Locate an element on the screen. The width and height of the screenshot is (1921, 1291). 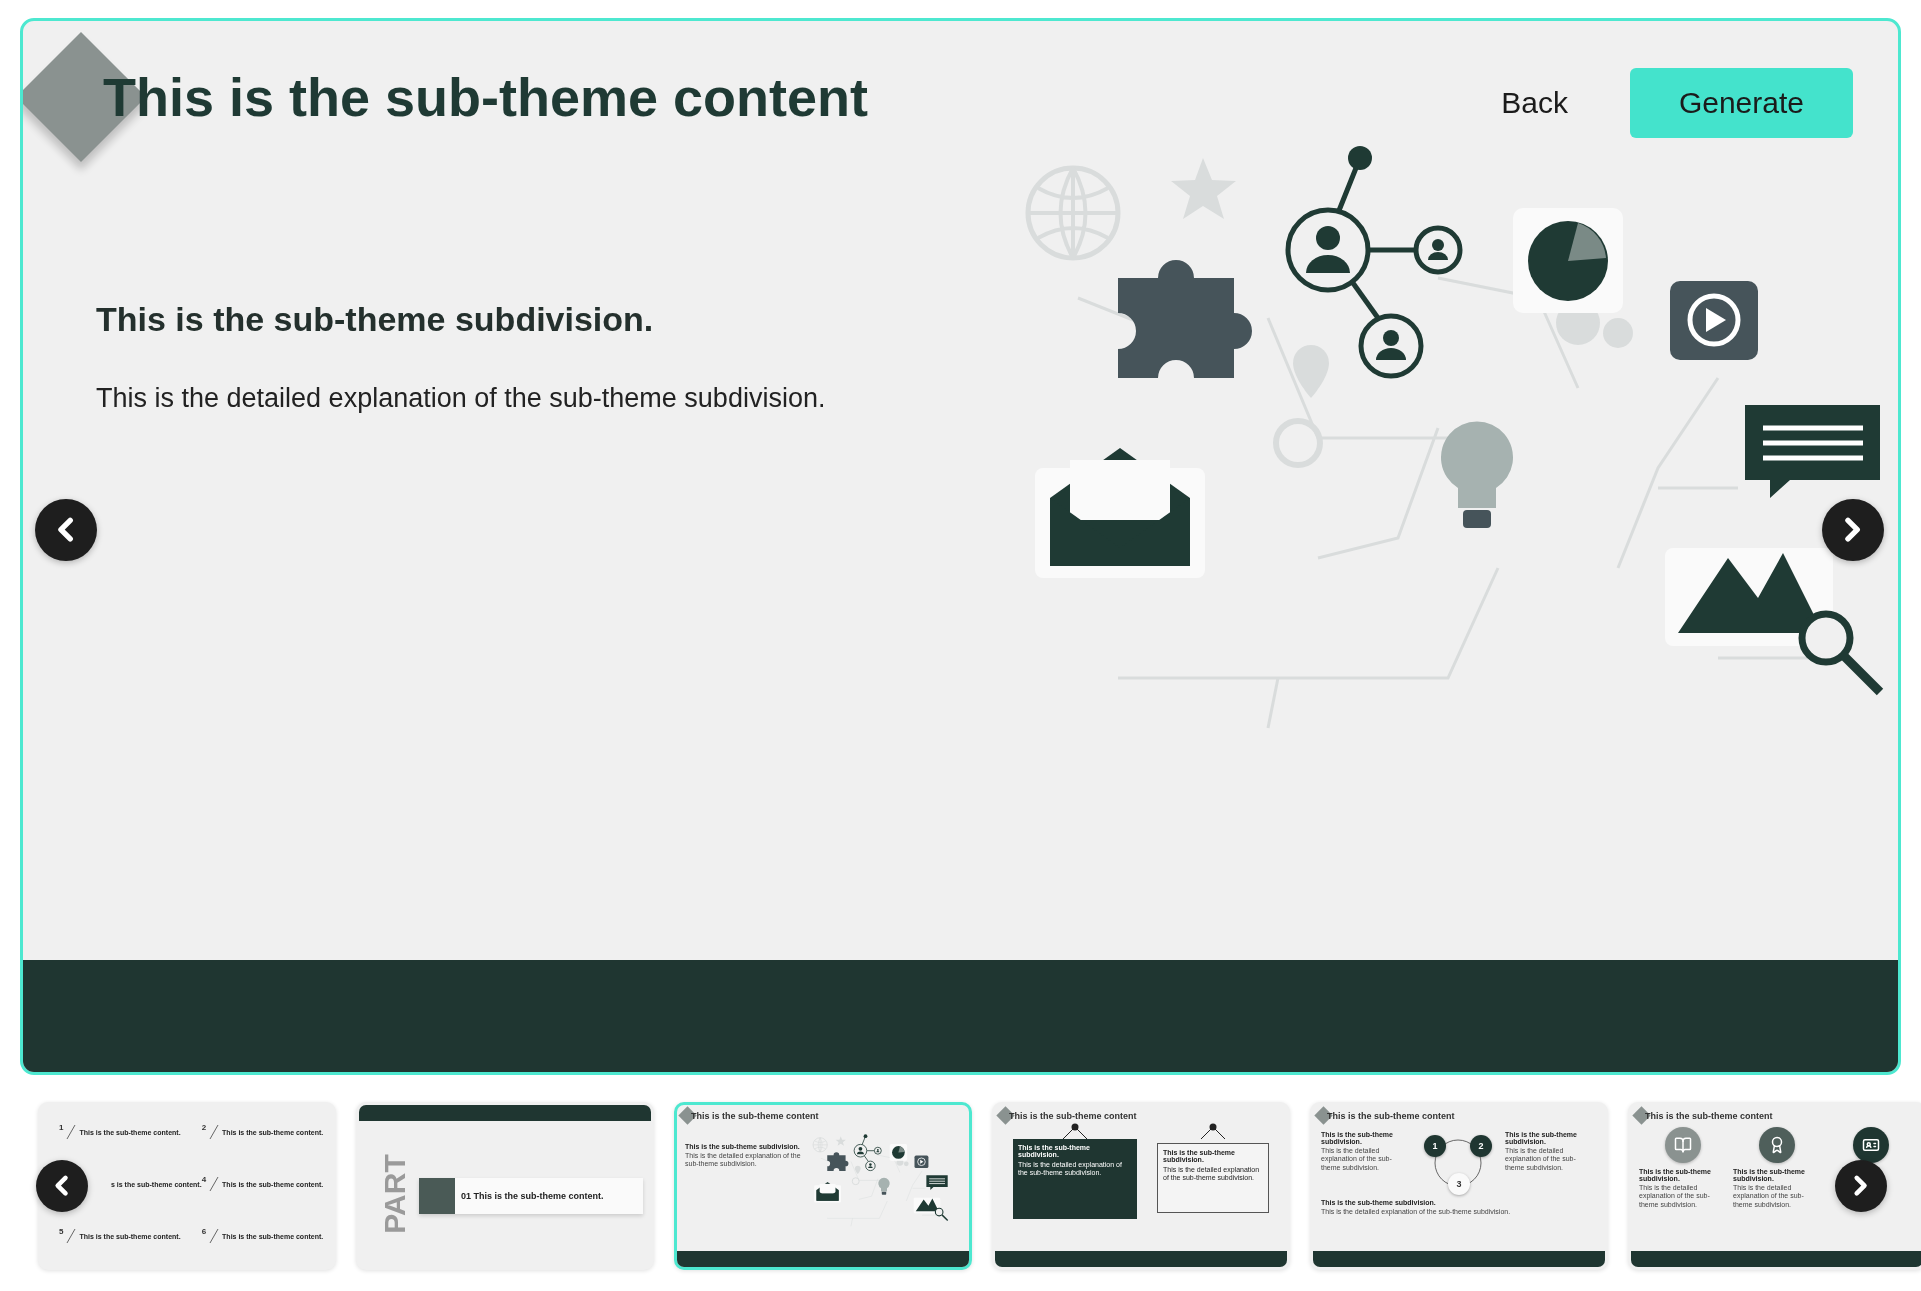
step-number: 1 is located at coordinates (1435, 1146).